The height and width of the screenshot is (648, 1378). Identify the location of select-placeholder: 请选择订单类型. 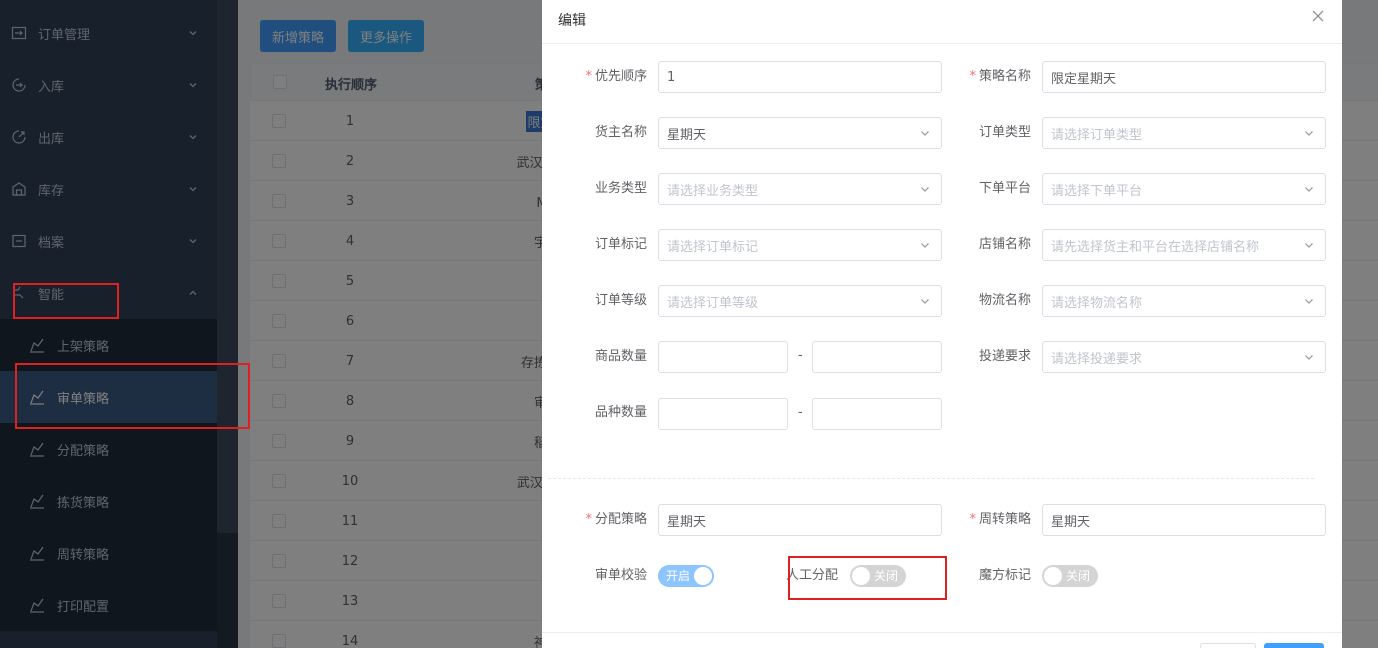
(1097, 135).